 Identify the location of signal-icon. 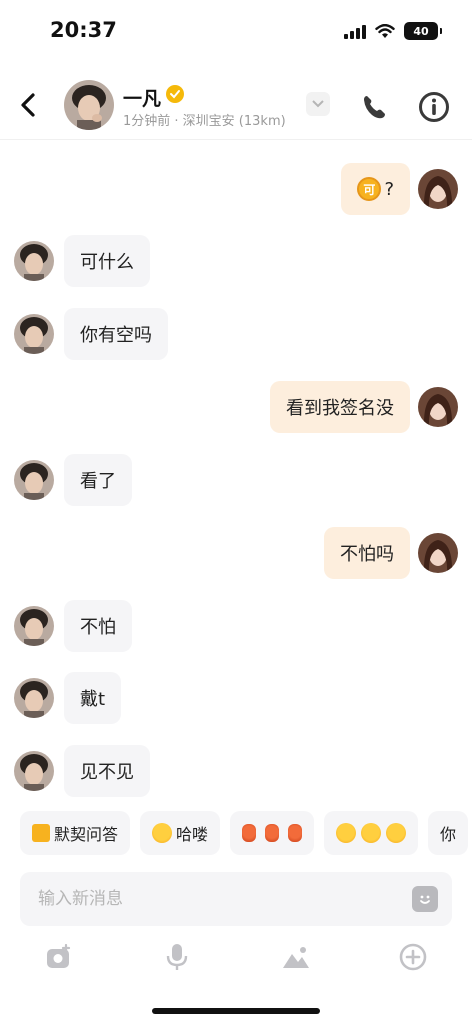
(355, 31).